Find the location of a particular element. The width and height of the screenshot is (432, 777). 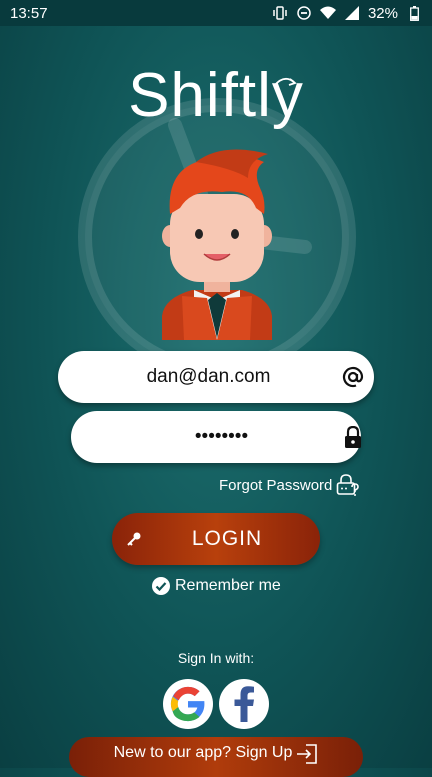

password-field is located at coordinates (216, 437).